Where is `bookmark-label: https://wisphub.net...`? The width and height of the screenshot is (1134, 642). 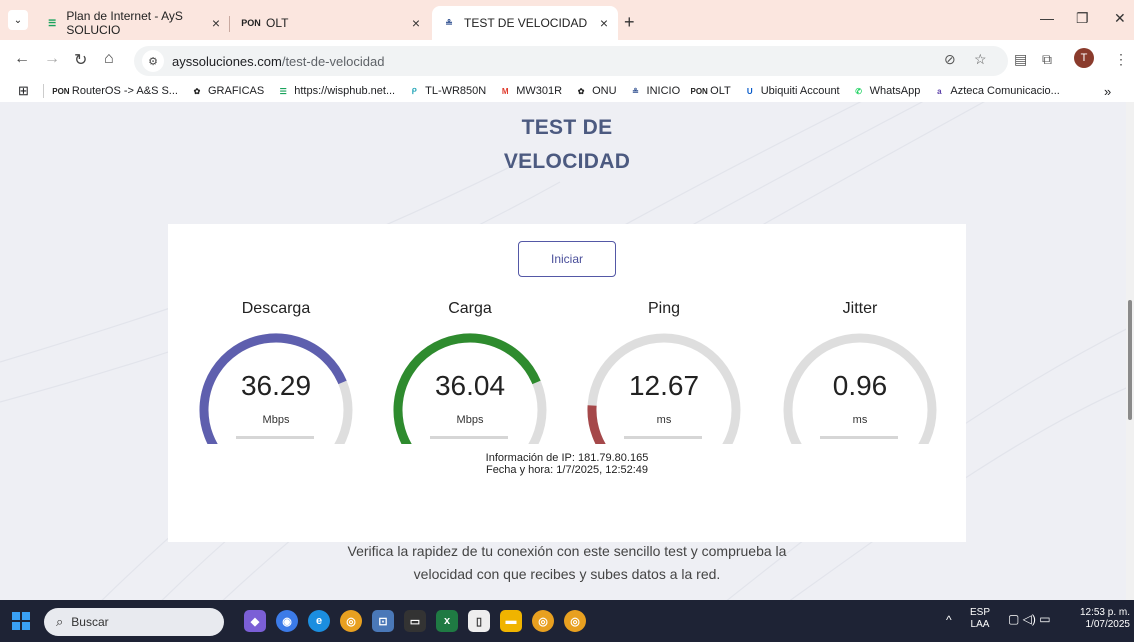
bookmark-label: https://wisphub.net... is located at coordinates (345, 91).